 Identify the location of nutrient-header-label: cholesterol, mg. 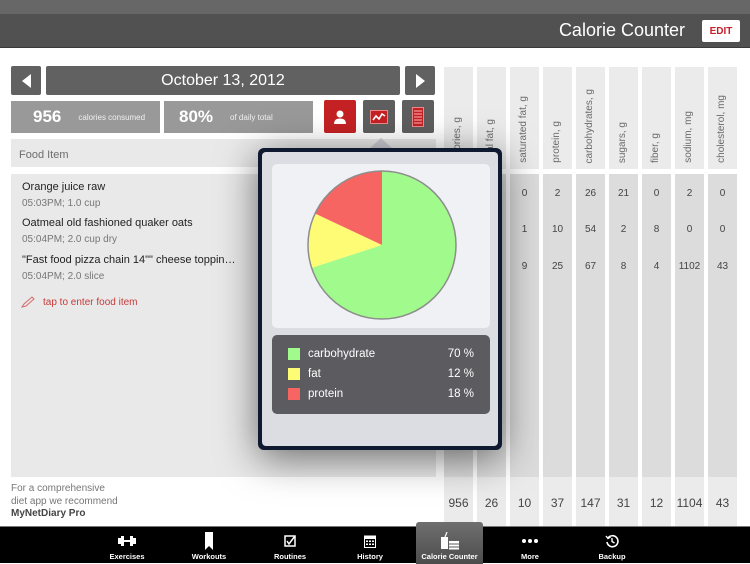
(721, 129).